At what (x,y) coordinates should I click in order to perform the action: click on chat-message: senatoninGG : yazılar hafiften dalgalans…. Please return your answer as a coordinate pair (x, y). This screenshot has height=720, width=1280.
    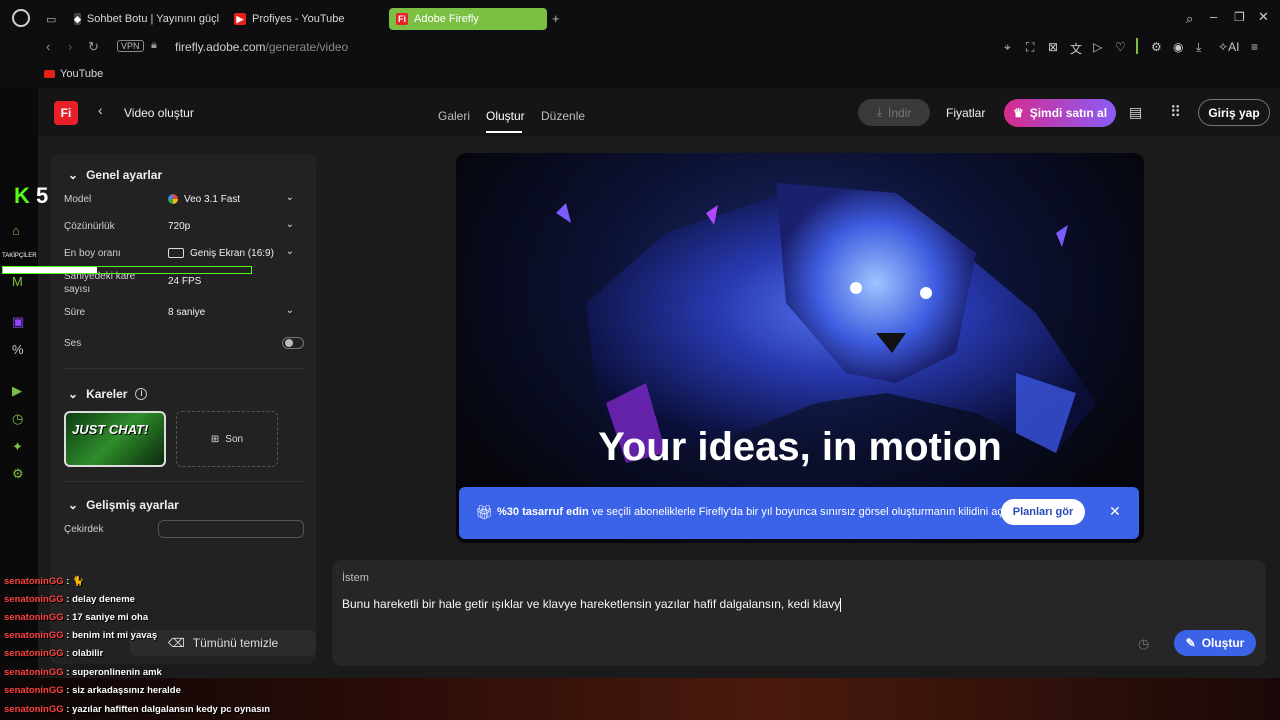
    Looking at the image, I should click on (137, 709).